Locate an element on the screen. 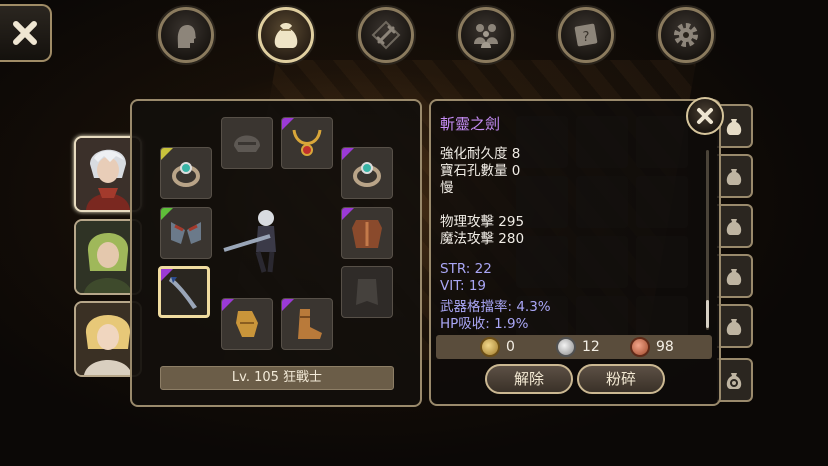 This screenshot has height=466, width=828. close-detail-button is located at coordinates (705, 116).